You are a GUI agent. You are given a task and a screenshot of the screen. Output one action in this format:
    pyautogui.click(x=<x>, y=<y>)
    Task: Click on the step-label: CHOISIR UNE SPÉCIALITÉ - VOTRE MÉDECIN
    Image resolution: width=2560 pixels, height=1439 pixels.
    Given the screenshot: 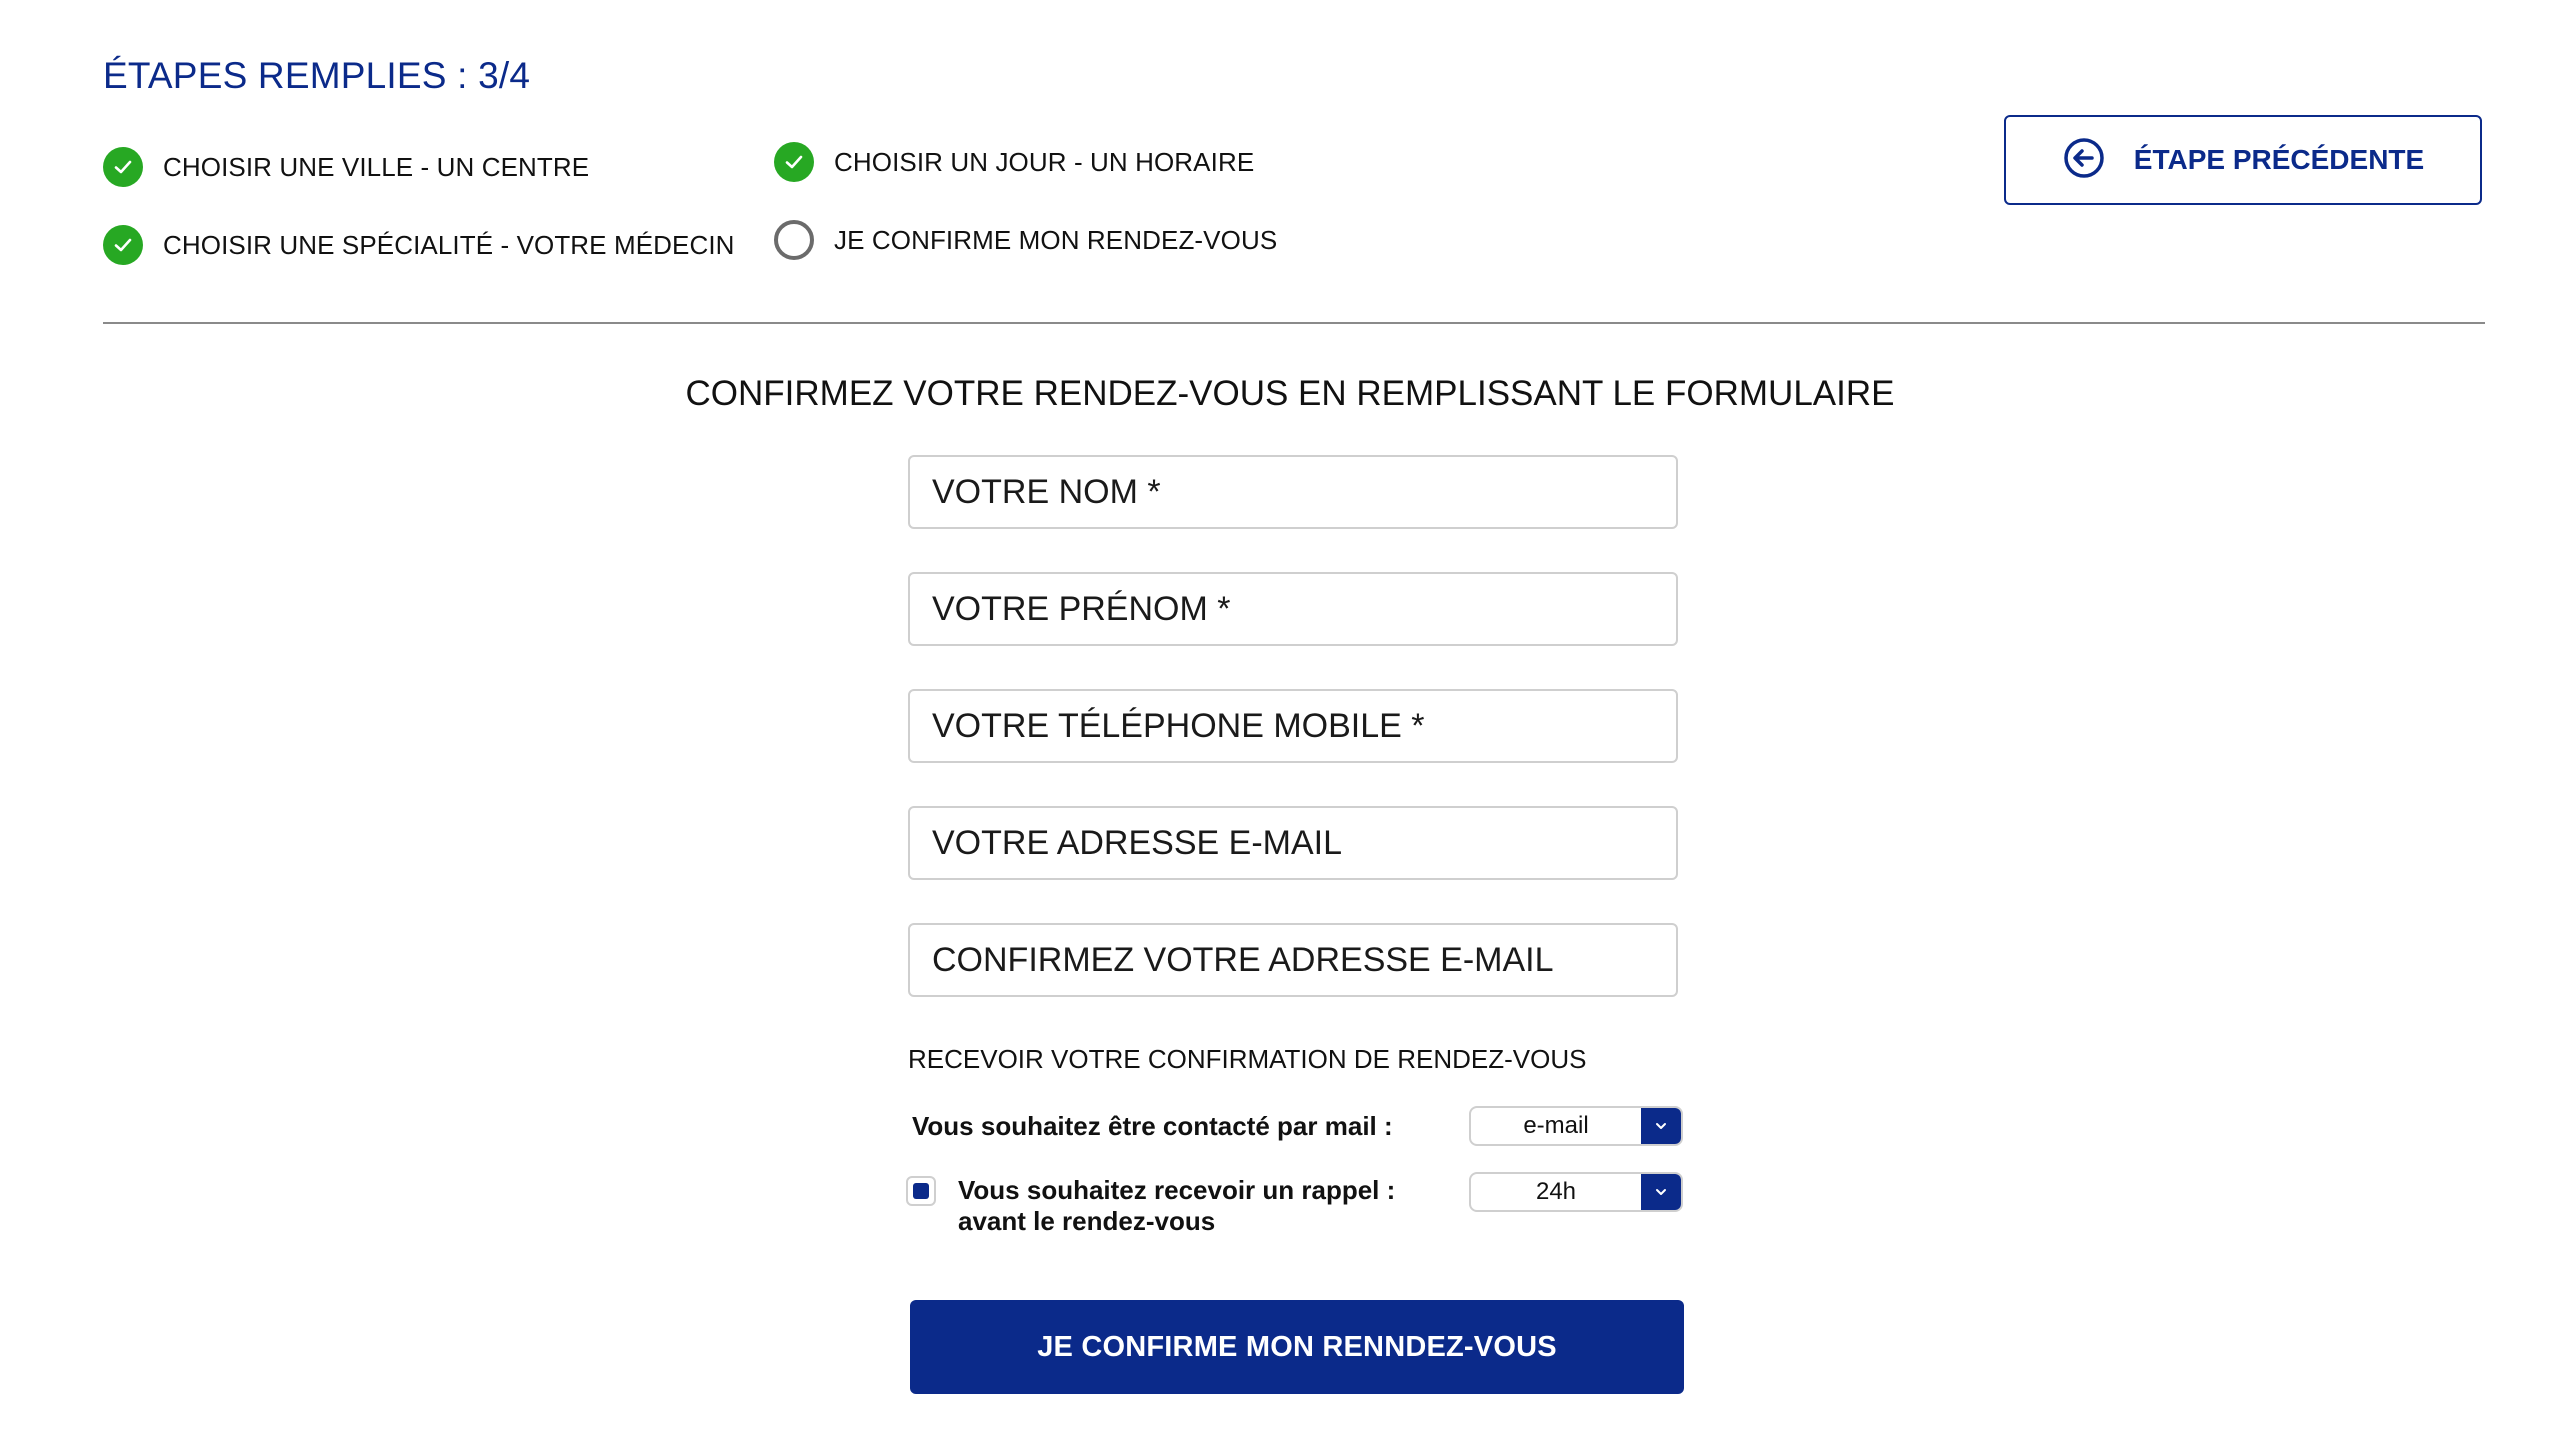 What is the action you would take?
    pyautogui.click(x=449, y=244)
    